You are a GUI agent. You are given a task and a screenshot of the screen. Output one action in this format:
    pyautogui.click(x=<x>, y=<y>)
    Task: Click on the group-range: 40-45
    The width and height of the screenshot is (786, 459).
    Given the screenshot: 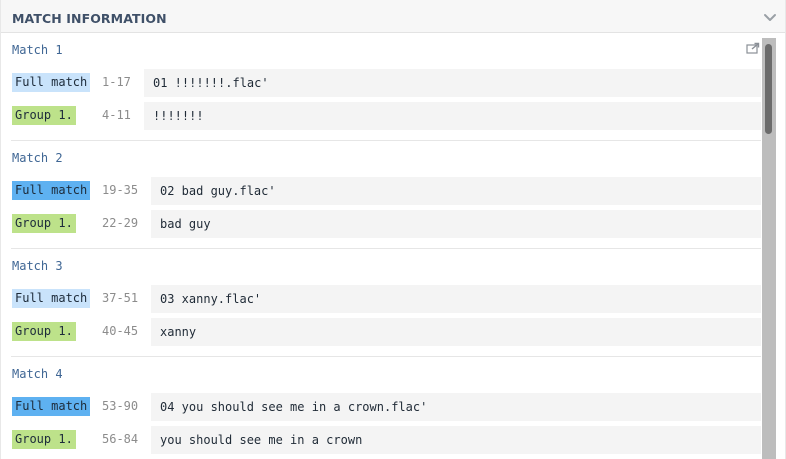 What is the action you would take?
    pyautogui.click(x=120, y=331)
    